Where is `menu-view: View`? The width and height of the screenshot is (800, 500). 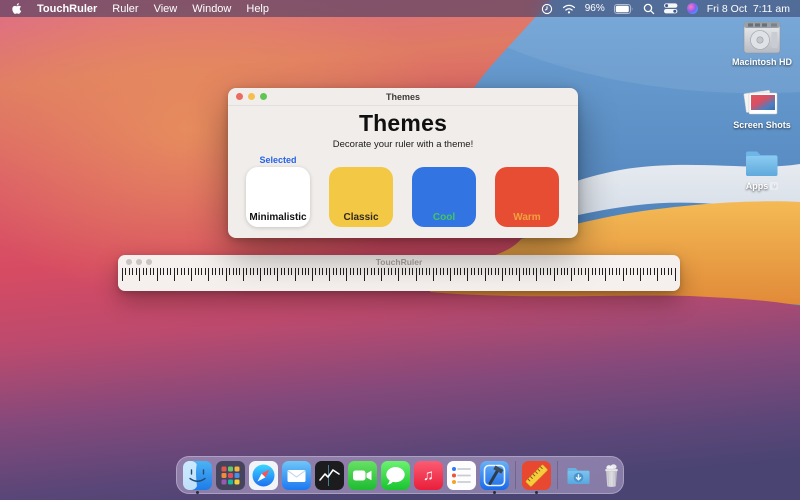
menu-view: View is located at coordinates (166, 9).